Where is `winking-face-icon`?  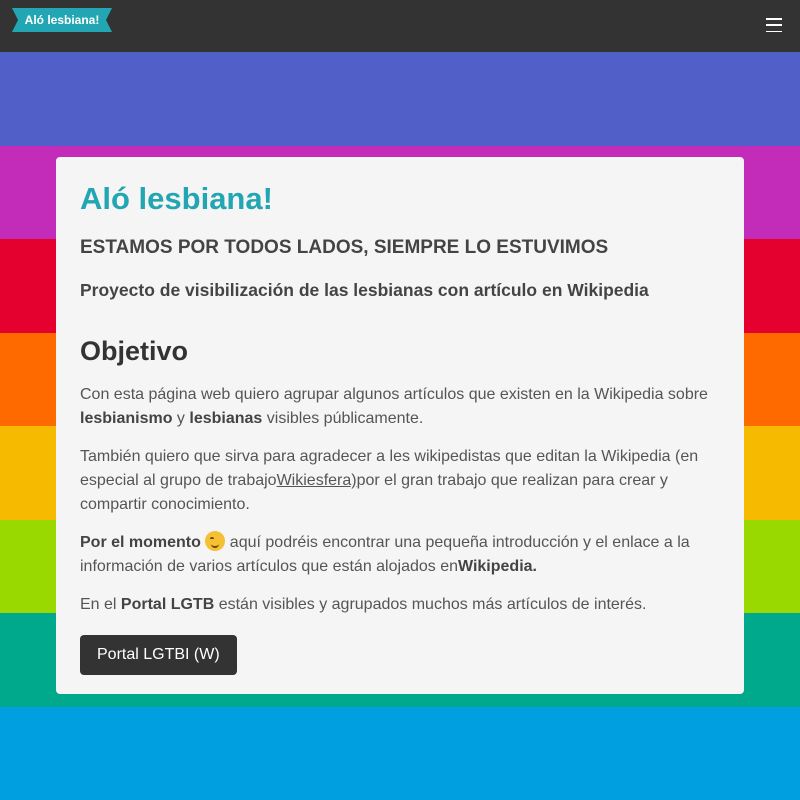 winking-face-icon is located at coordinates (215, 541).